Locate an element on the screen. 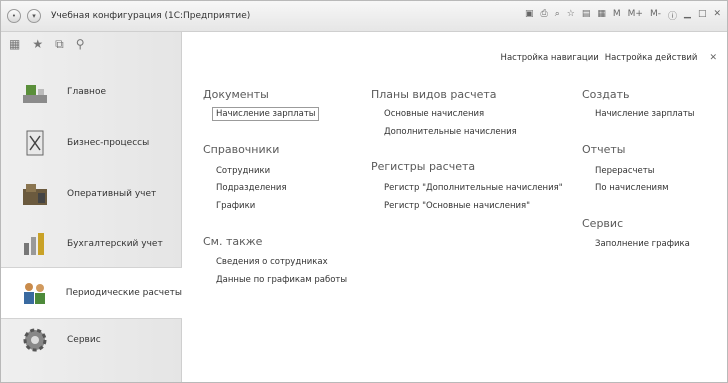 The height and width of the screenshot is (383, 728). sidebar-item-label: Оперативный учет is located at coordinates (112, 194).